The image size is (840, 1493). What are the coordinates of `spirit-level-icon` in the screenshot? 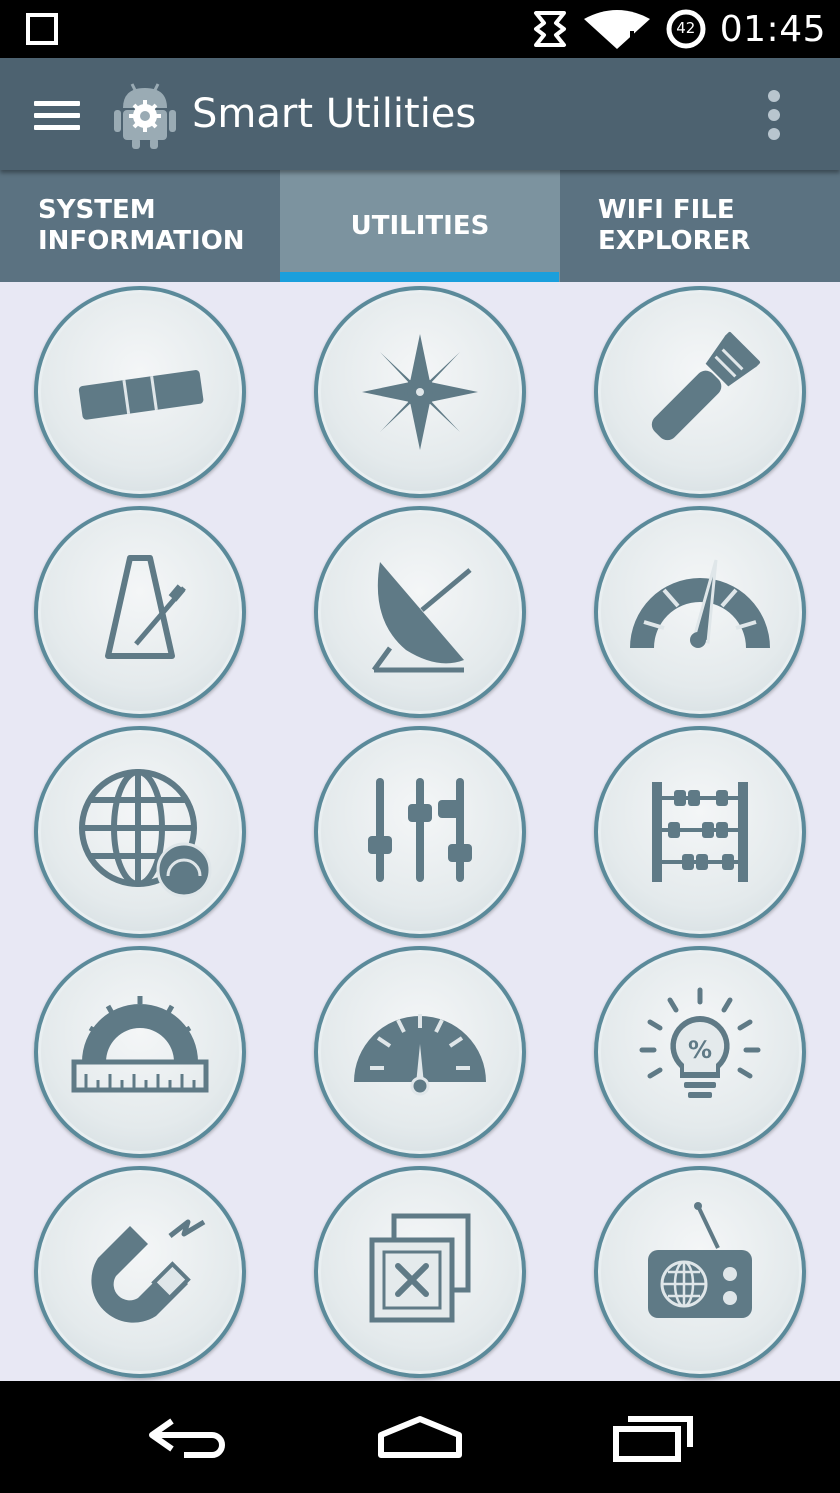 It's located at (141, 395).